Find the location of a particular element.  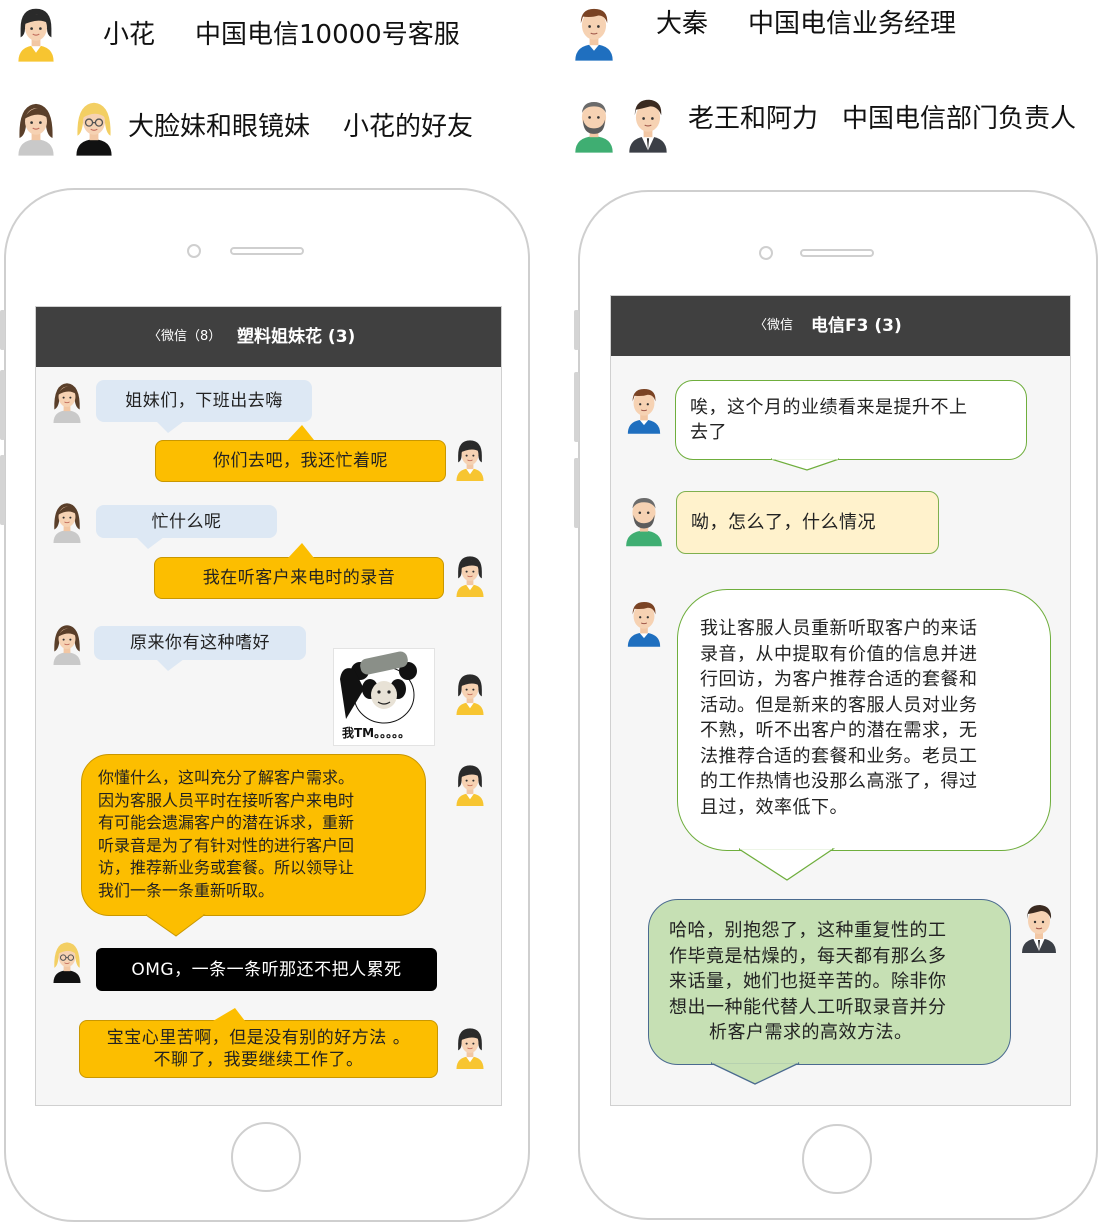

back-button: 〈微信 is located at coordinates (773, 326).